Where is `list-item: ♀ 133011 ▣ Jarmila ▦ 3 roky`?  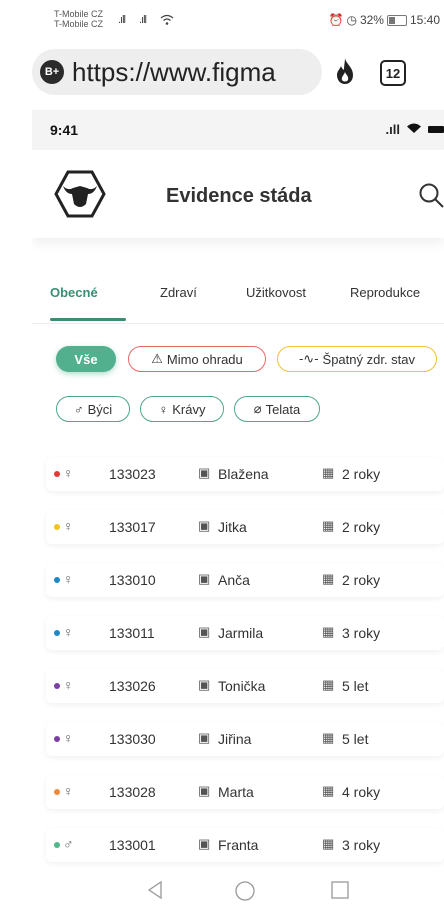 list-item: ♀ 133011 ▣ Jarmila ▦ 3 roky is located at coordinates (245, 633).